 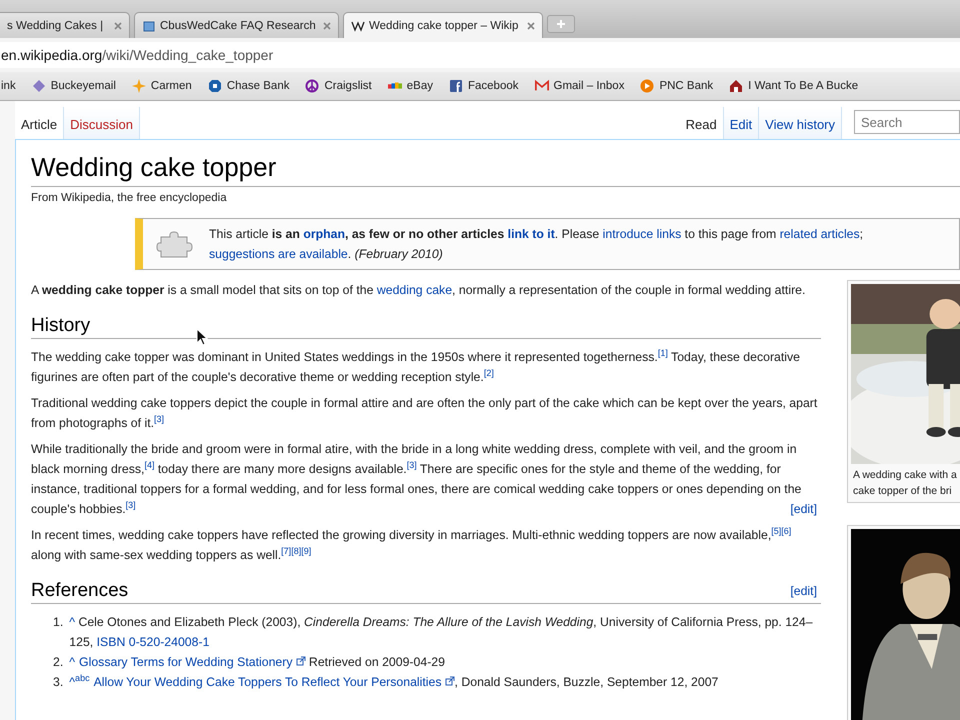 What do you see at coordinates (663, 357) in the screenshot?
I see `link: [1]` at bounding box center [663, 357].